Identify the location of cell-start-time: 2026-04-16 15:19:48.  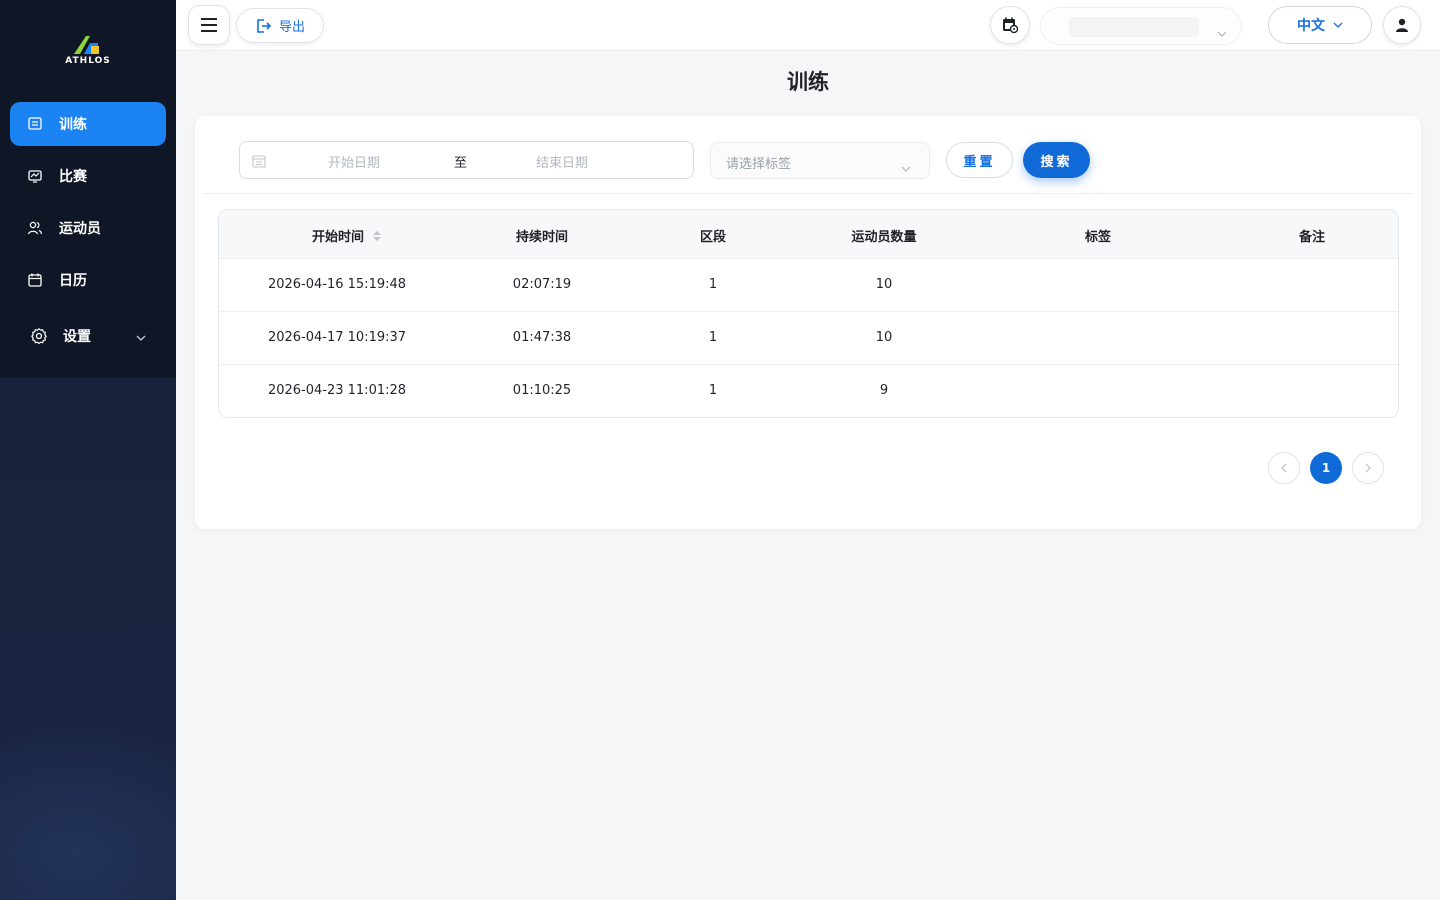
(337, 284).